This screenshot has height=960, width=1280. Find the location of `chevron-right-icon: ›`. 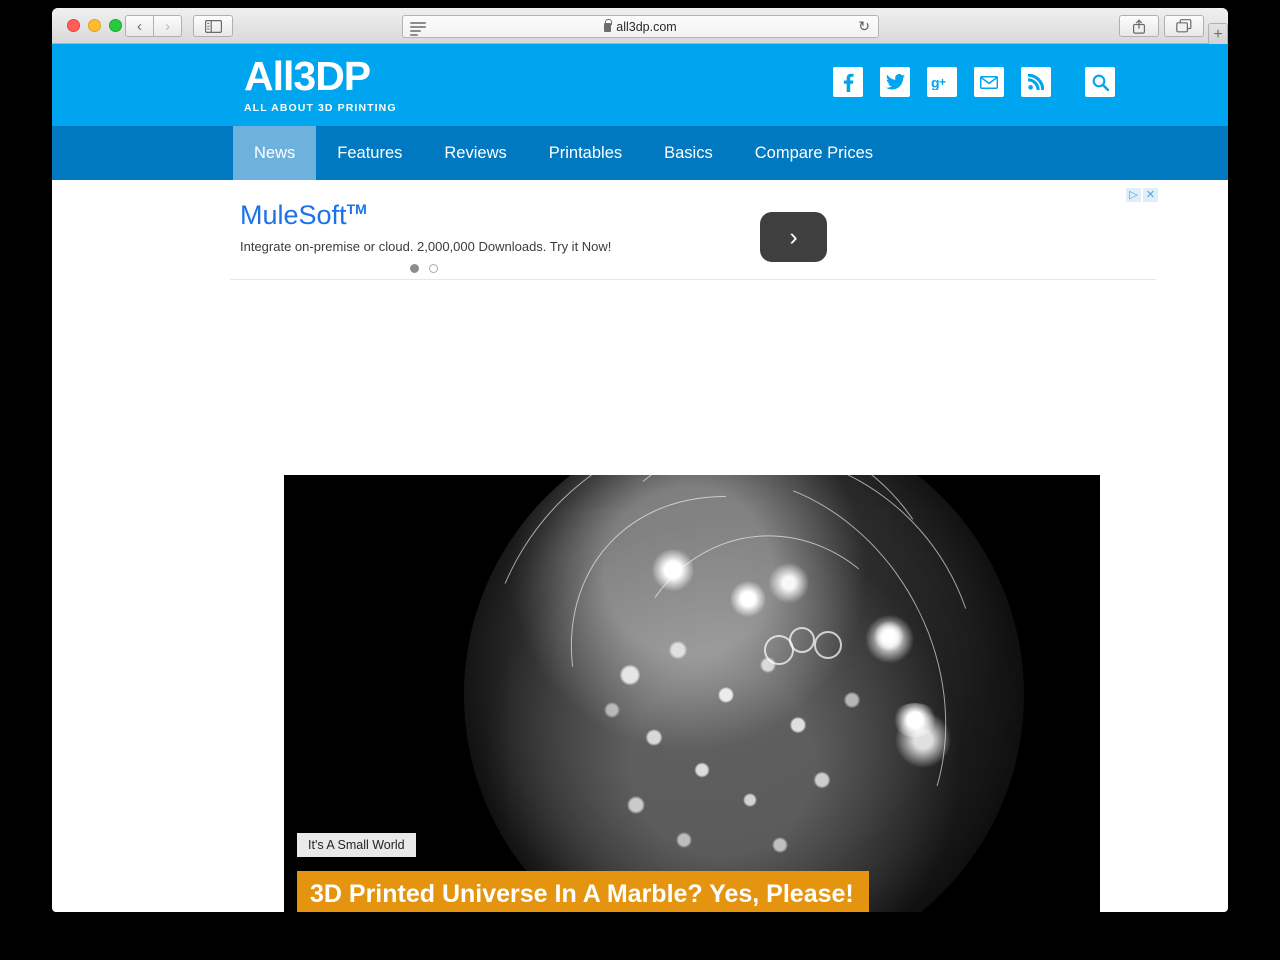

chevron-right-icon: › is located at coordinates (167, 26).